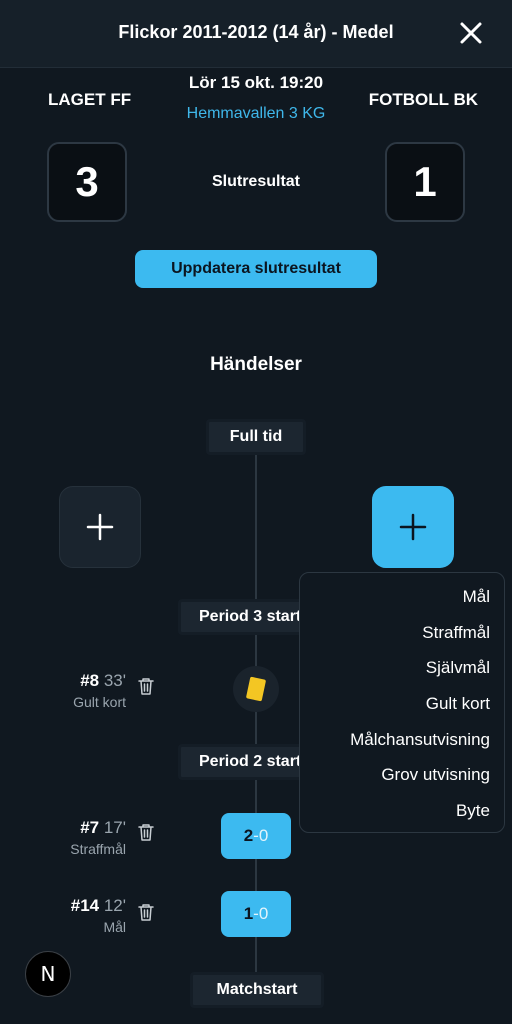  Describe the element at coordinates (402, 603) in the screenshot. I see `dropdown-item-goal: Mål` at that location.